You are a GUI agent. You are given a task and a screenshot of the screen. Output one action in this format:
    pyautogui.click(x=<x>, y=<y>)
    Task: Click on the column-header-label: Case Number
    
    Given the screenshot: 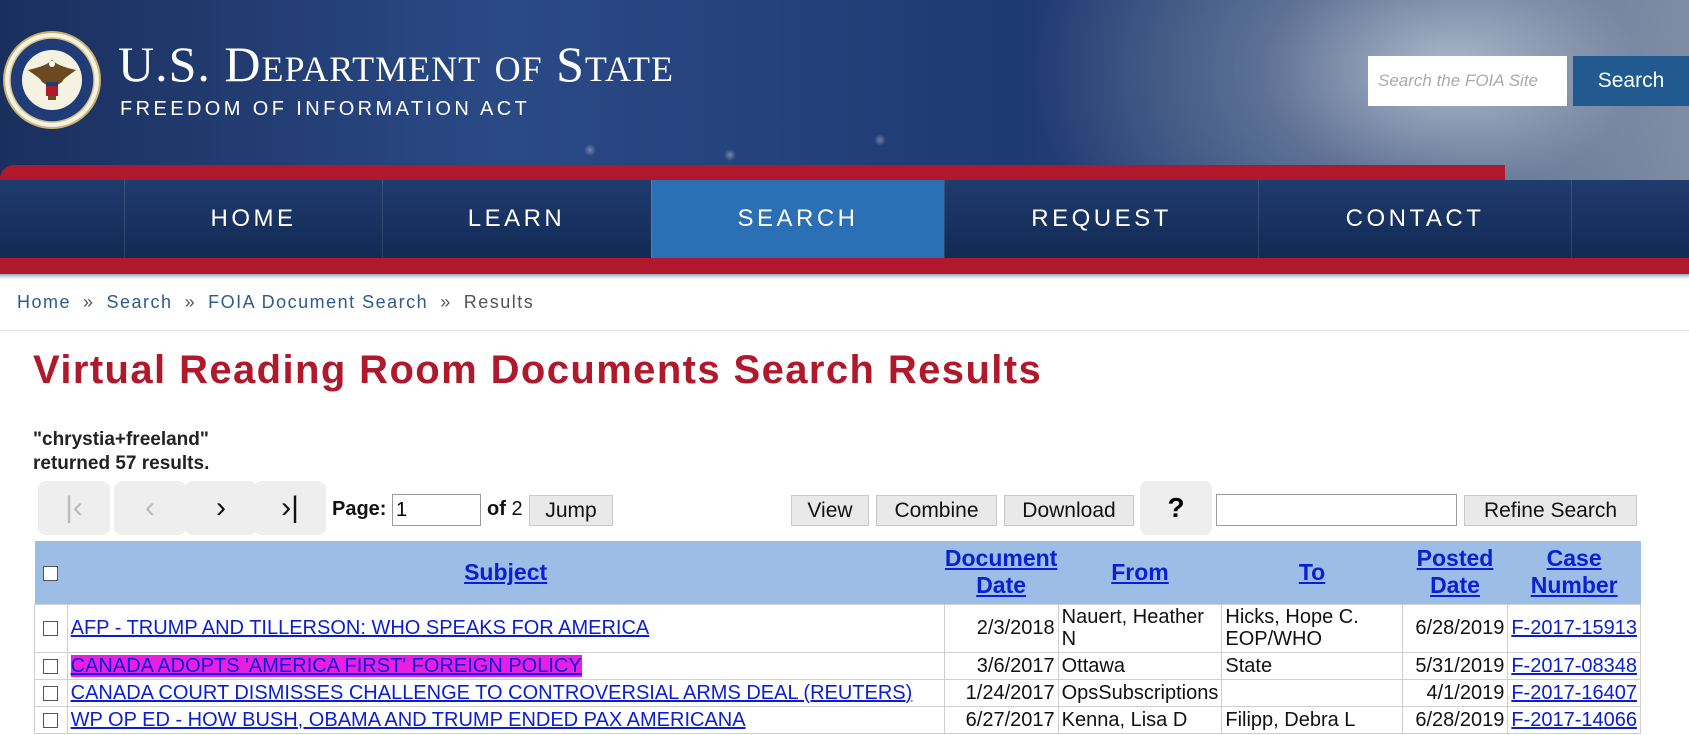 What is the action you would take?
    pyautogui.click(x=1574, y=572)
    